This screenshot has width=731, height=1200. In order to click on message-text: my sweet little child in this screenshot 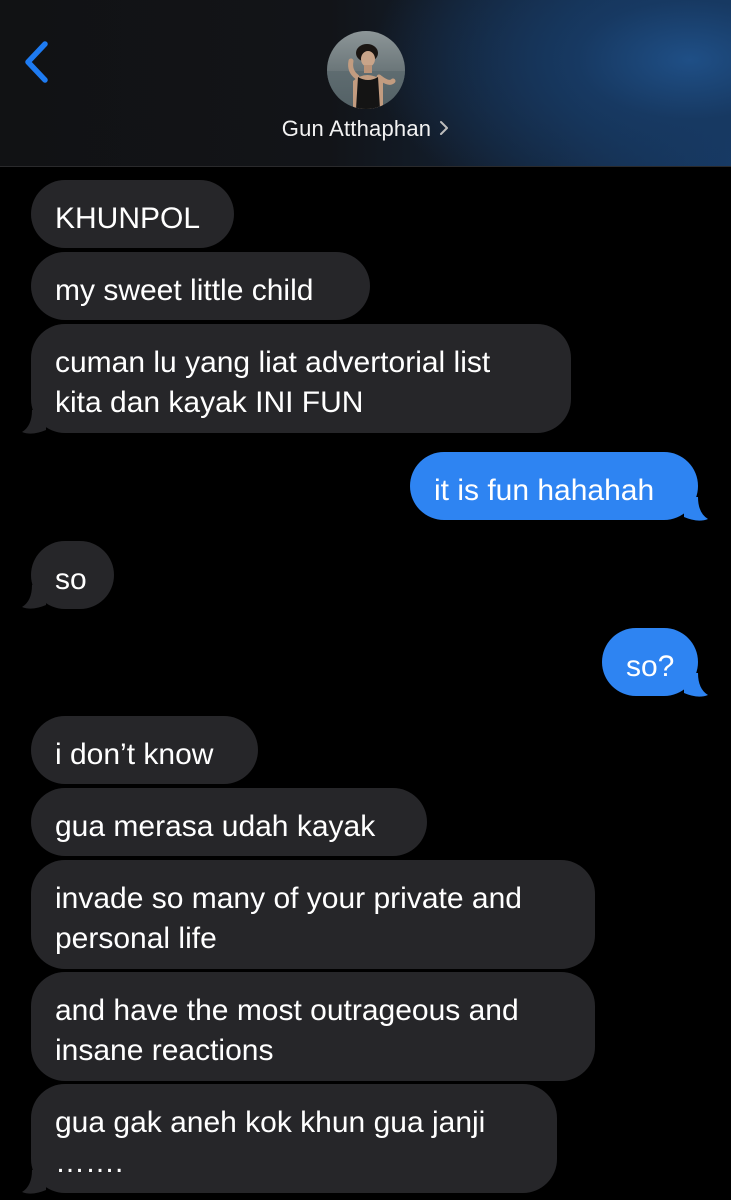, I will do `click(184, 290)`.